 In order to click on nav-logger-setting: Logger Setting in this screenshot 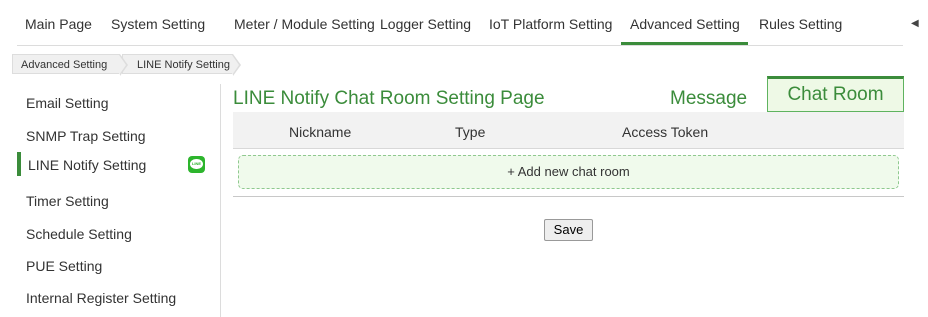, I will do `click(425, 24)`.